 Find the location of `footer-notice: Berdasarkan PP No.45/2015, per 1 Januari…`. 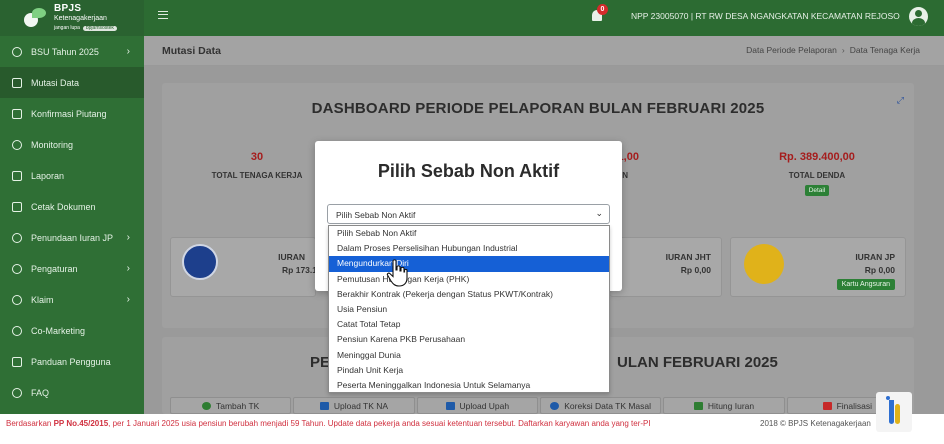

footer-notice: Berdasarkan PP No.45/2015, per 1 Januari… is located at coordinates (328, 423).